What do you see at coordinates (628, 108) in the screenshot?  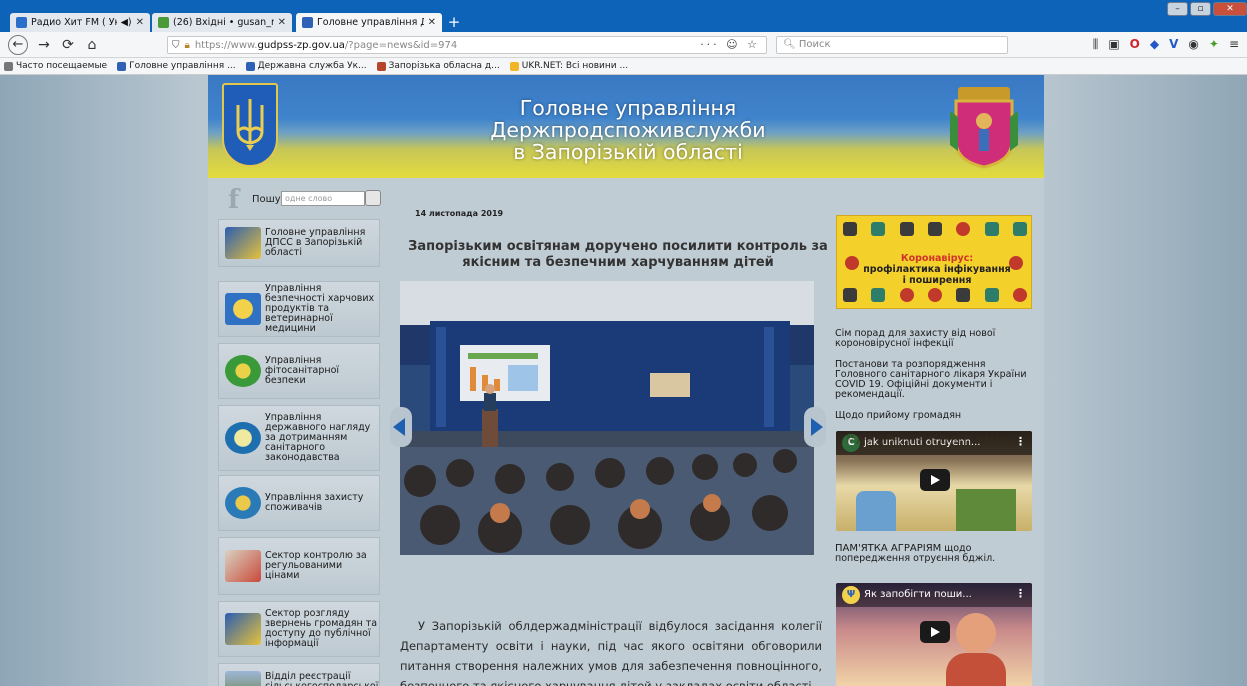 I see `site-title-line: Головне управління` at bounding box center [628, 108].